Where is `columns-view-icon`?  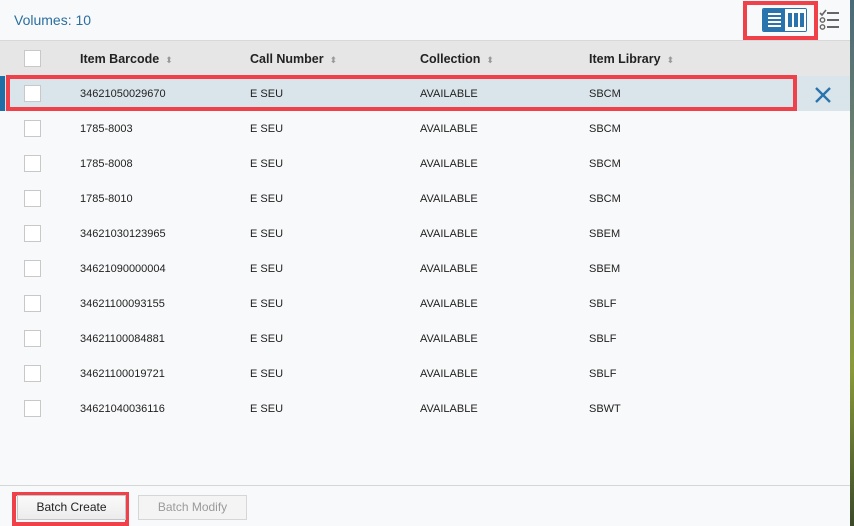 columns-view-icon is located at coordinates (795, 20).